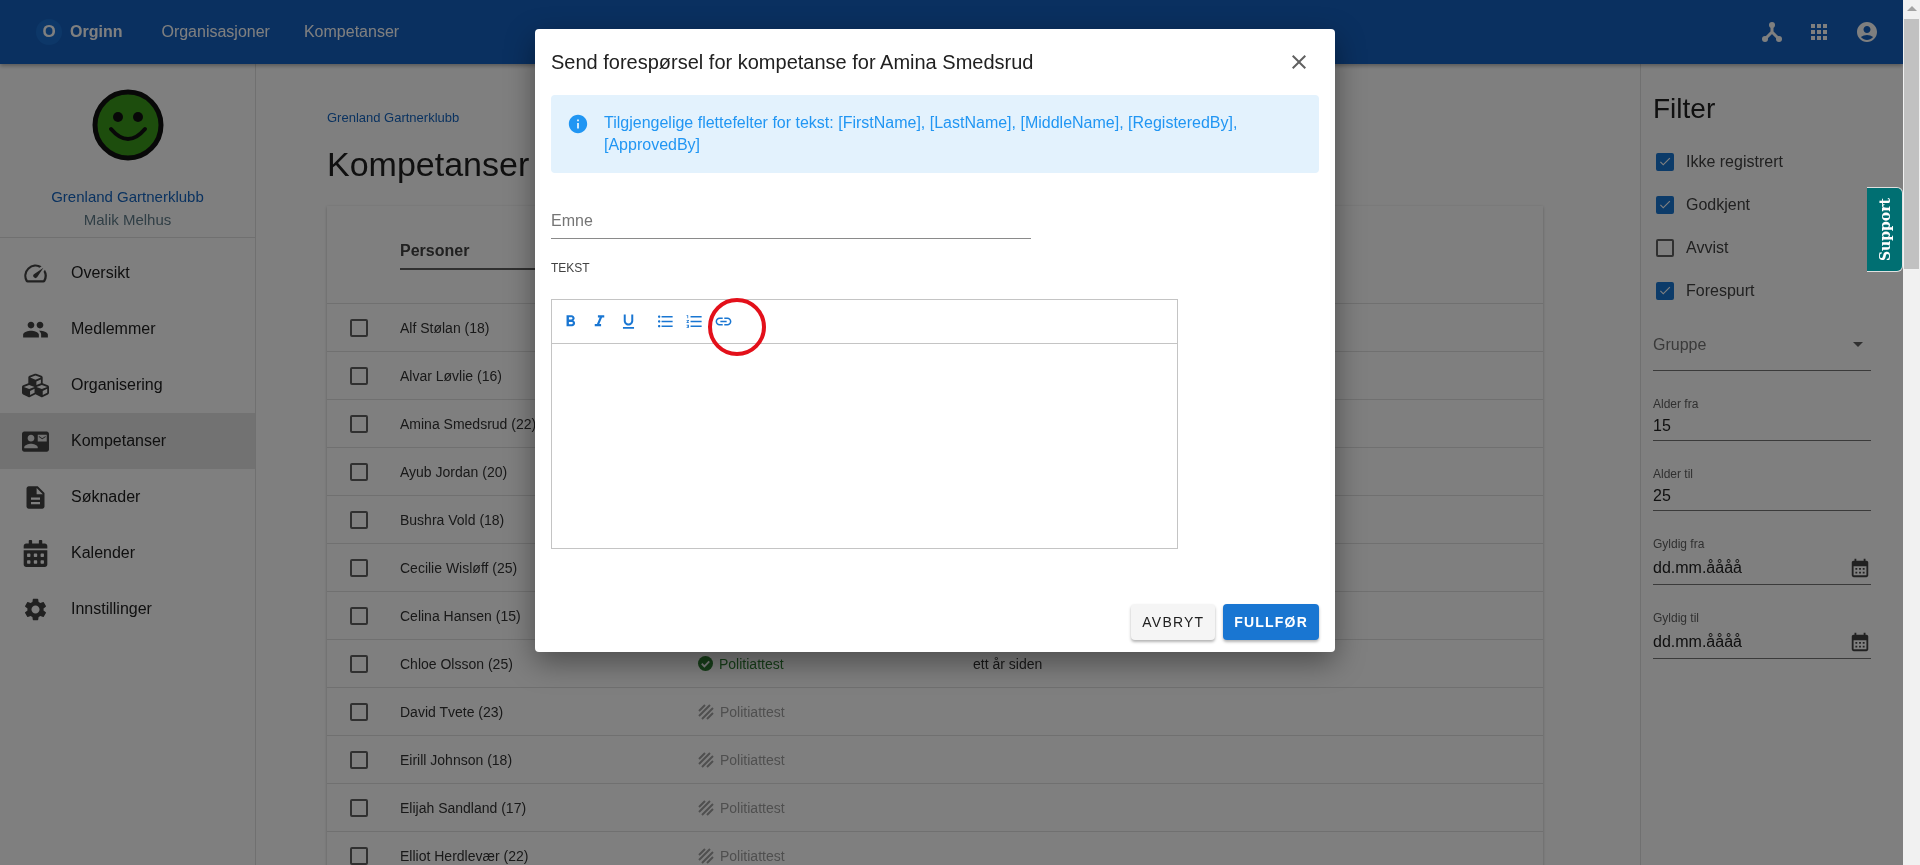  Describe the element at coordinates (460, 615) in the screenshot. I see `person-name: Celina Hansen (15)` at that location.